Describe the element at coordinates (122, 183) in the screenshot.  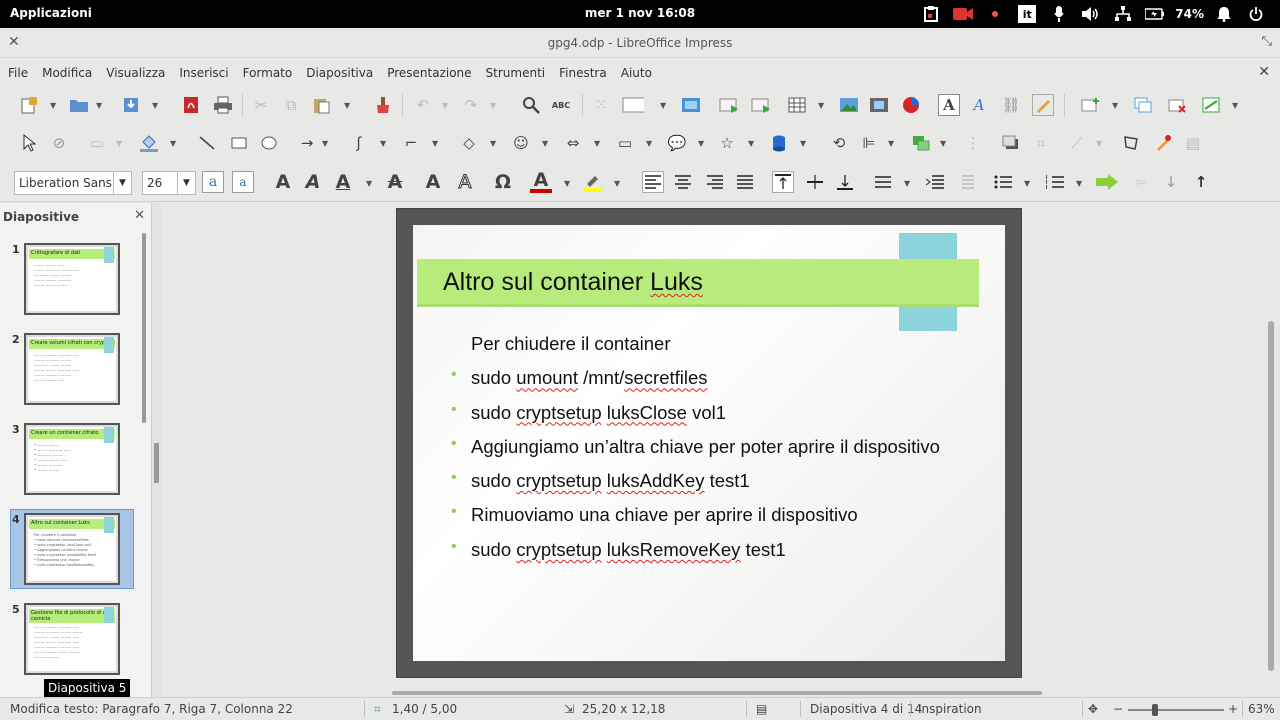
I see `chevron-down-icon: ▼` at that location.